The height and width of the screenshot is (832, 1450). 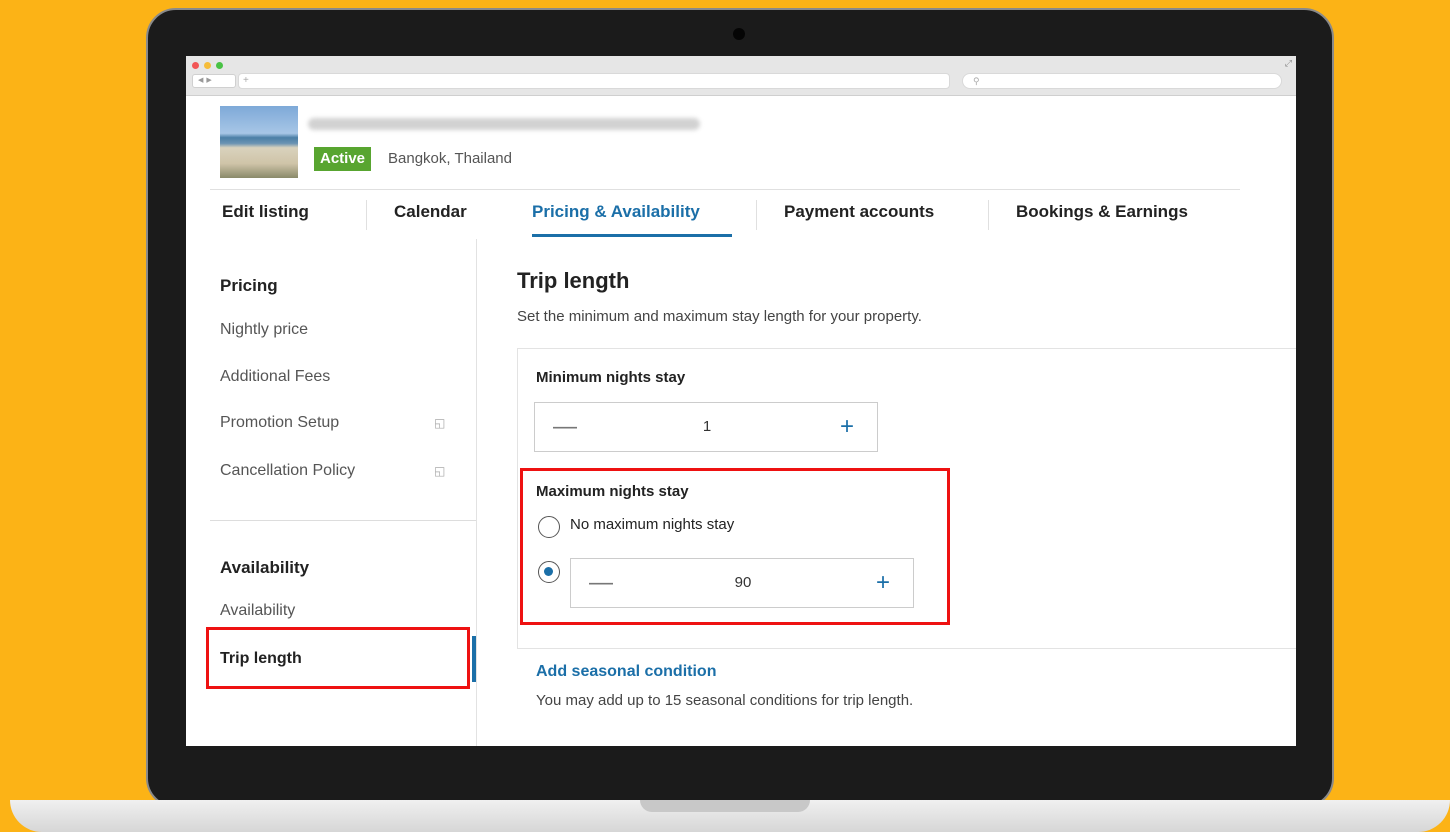 I want to click on sidebar-item-availability: Availability, so click(x=257, y=611).